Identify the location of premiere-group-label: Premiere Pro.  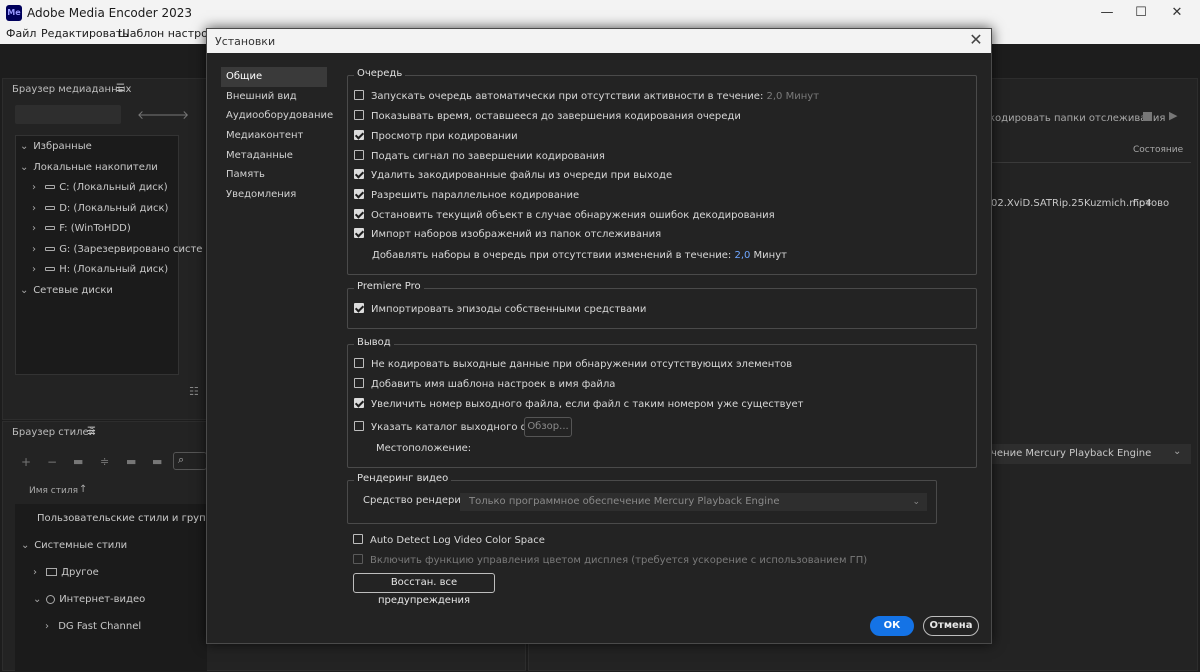
(389, 286).